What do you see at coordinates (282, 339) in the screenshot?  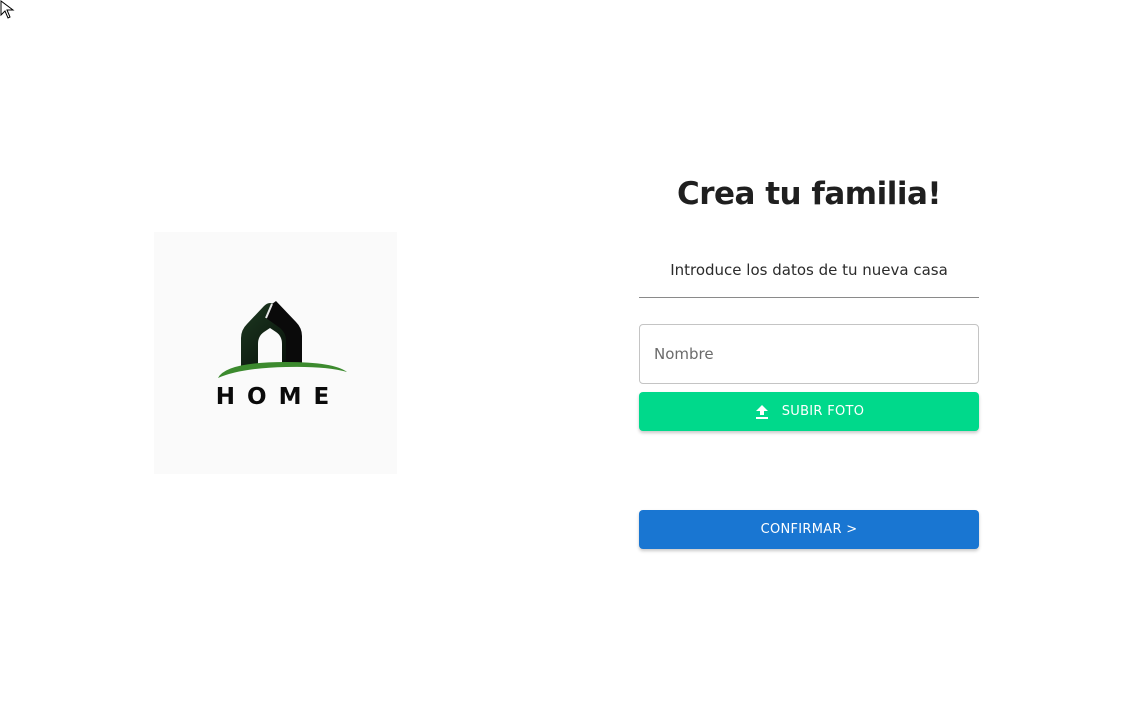 I see `house-logo-icon` at bounding box center [282, 339].